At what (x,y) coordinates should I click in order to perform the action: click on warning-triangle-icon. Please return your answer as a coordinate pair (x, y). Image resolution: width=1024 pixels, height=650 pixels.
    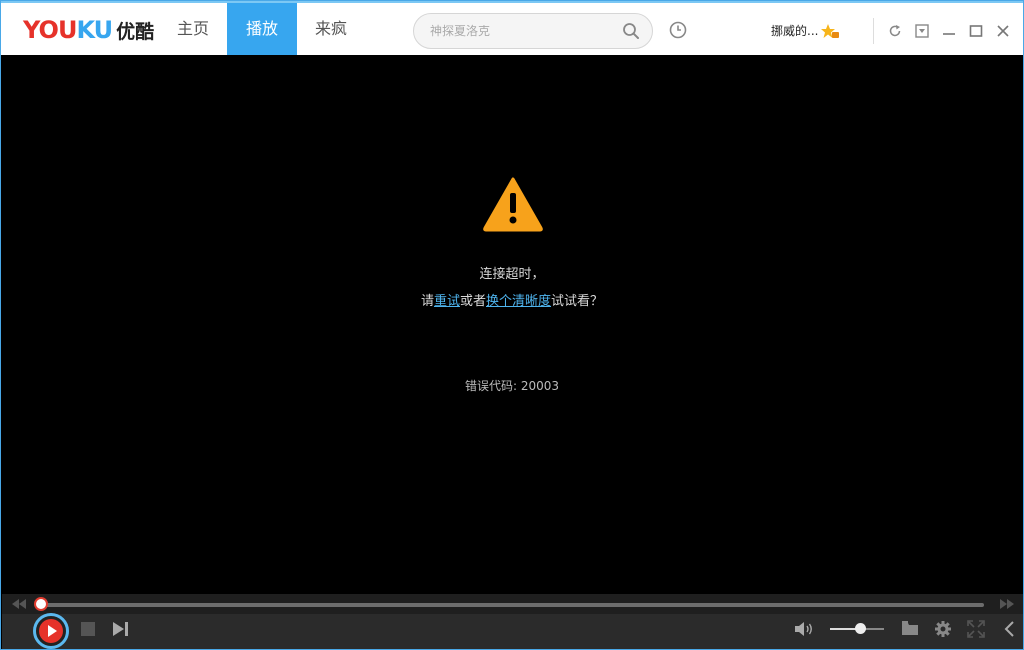
    Looking at the image, I should click on (513, 204).